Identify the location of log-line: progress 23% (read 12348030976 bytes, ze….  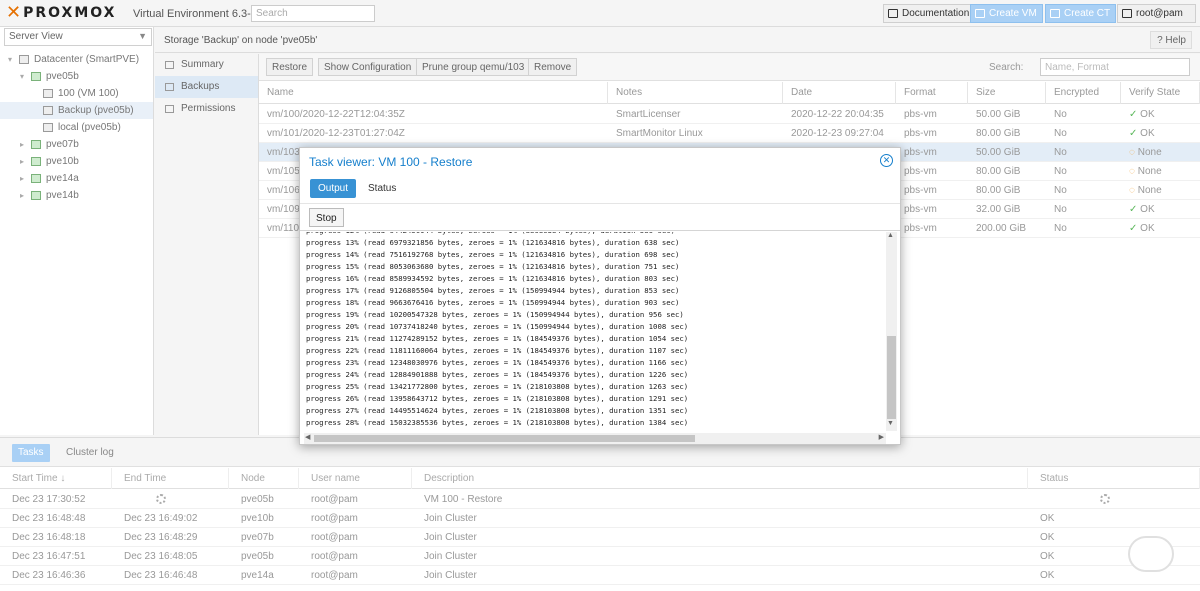
(497, 362).